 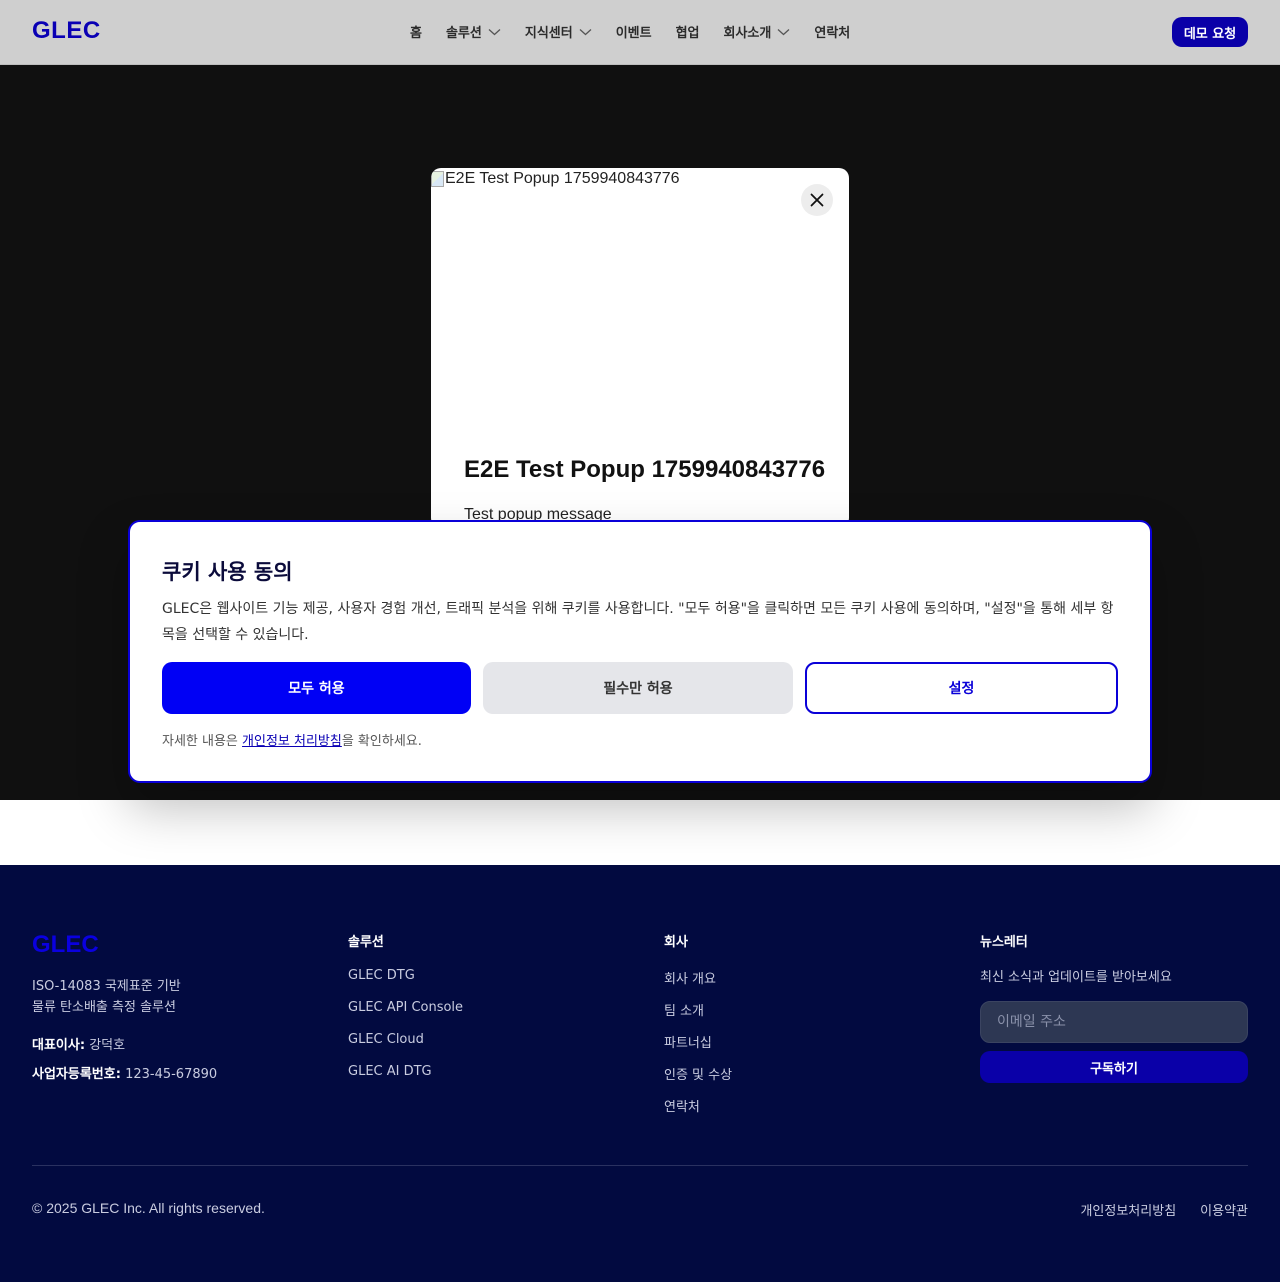 What do you see at coordinates (104, 1007) in the screenshot?
I see `footer-tagline-line: 물류 탄소배출 측정 솔루션` at bounding box center [104, 1007].